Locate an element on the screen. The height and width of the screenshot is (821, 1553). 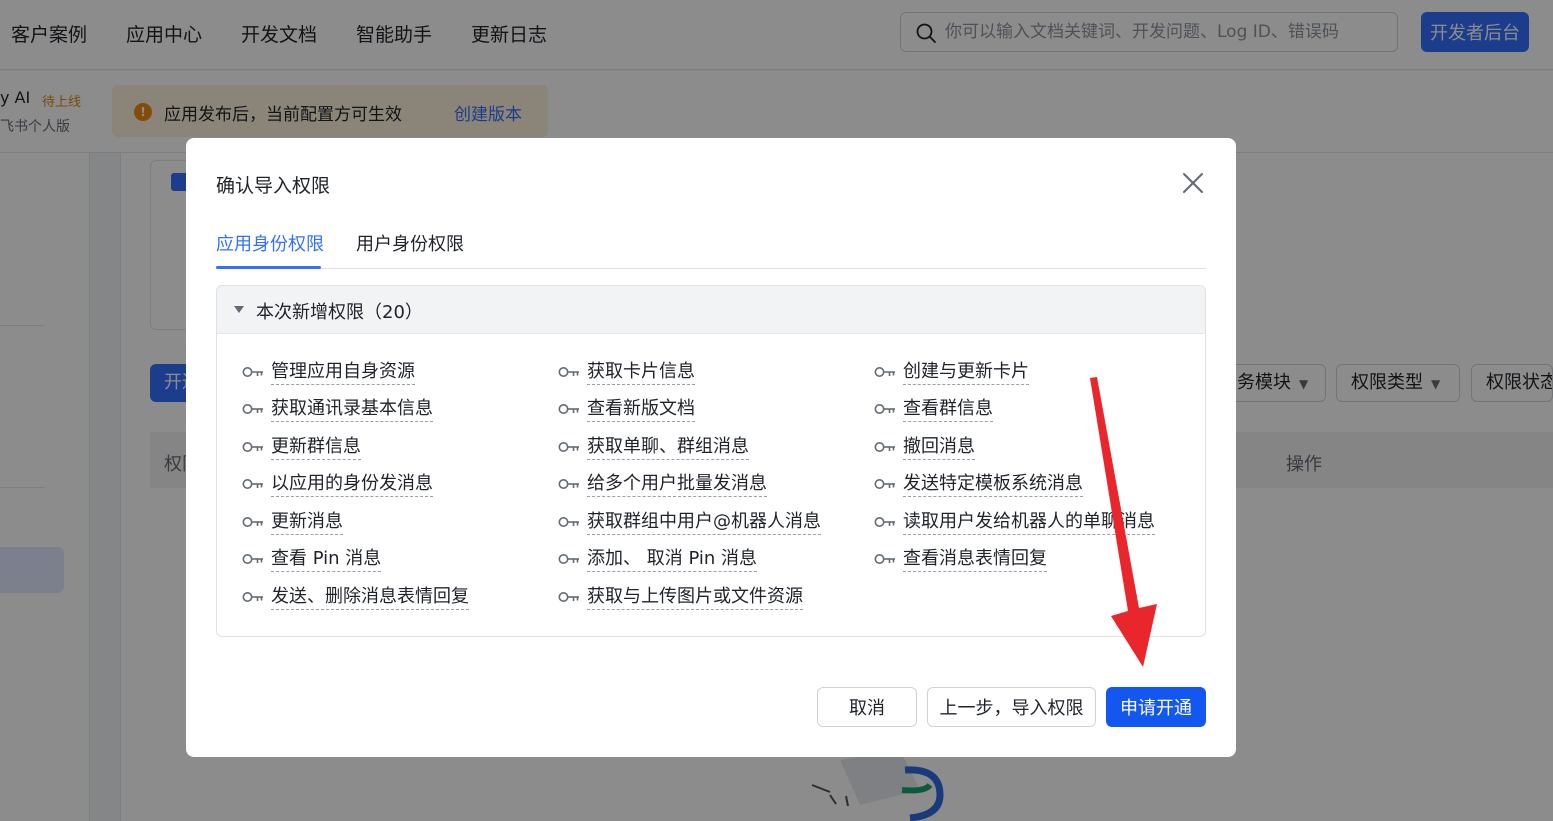
permission-label: 查看消息表情回复 is located at coordinates (975, 559).